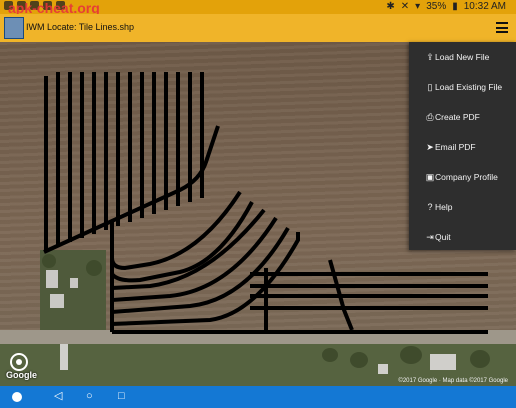  I want to click on navigation-bar: ◁ ○ □, so click(258, 397).